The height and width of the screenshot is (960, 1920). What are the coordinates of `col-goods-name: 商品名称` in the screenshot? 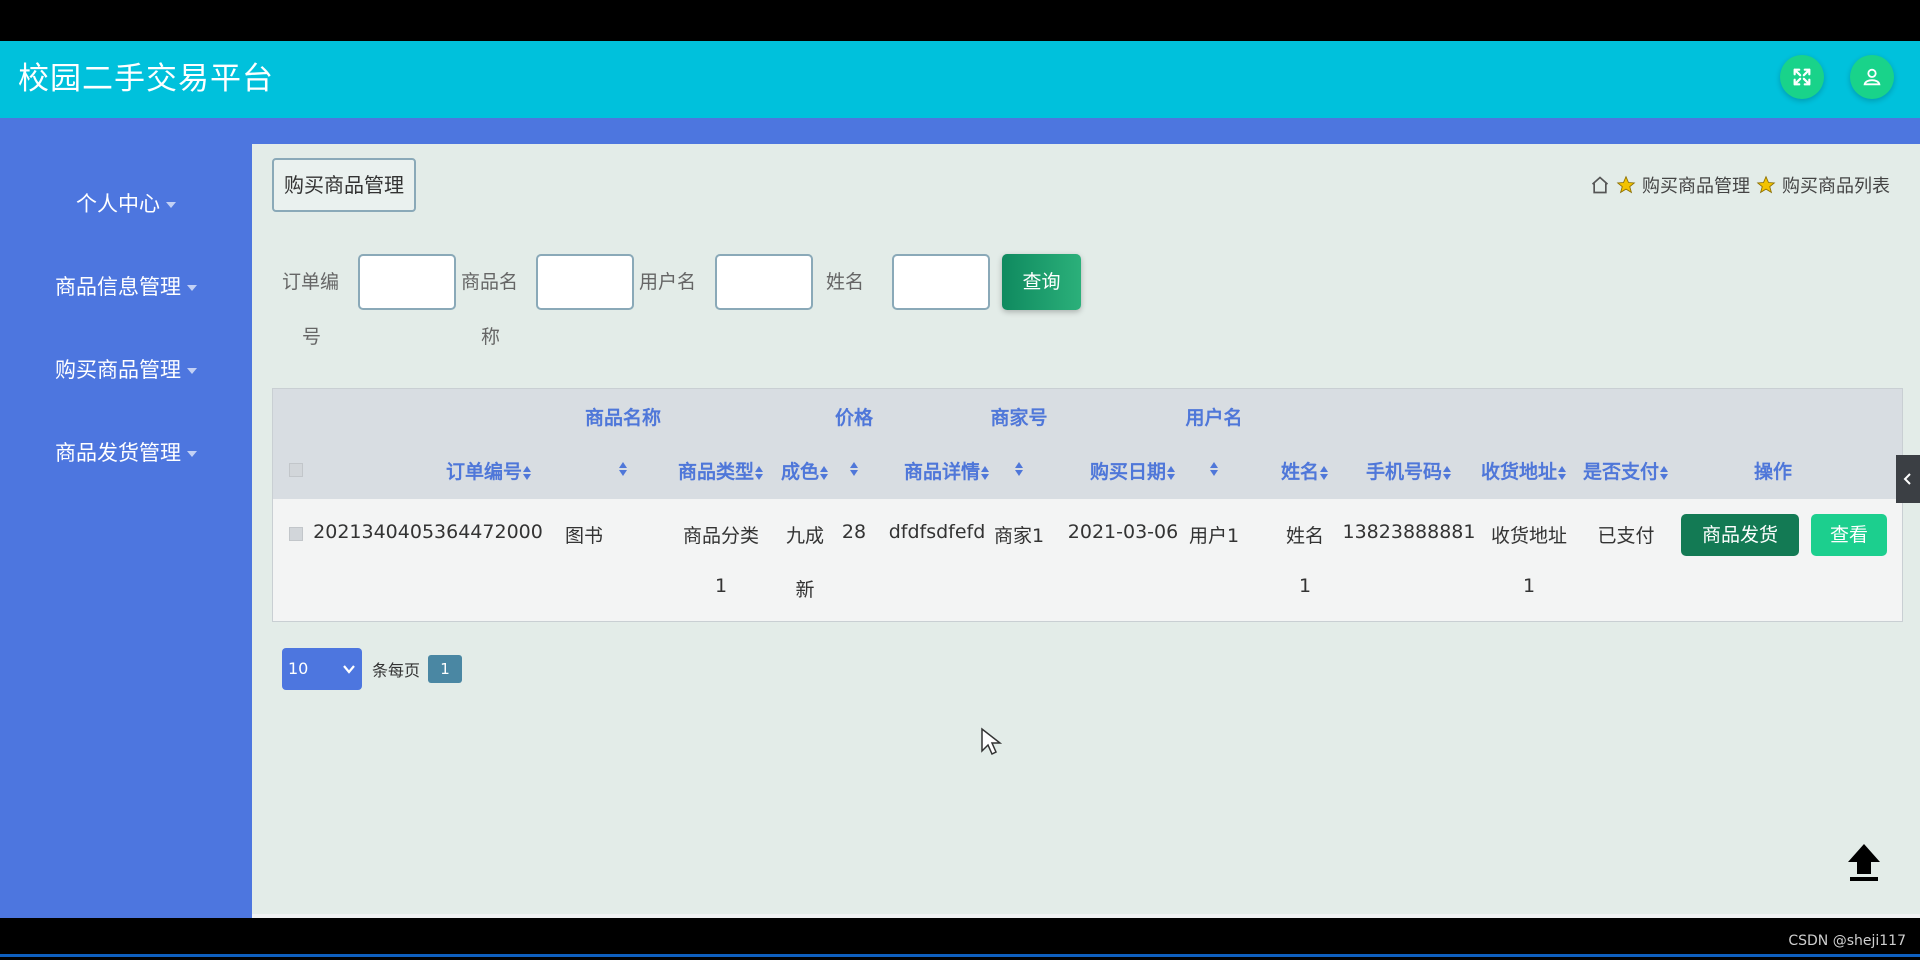 It's located at (622, 418).